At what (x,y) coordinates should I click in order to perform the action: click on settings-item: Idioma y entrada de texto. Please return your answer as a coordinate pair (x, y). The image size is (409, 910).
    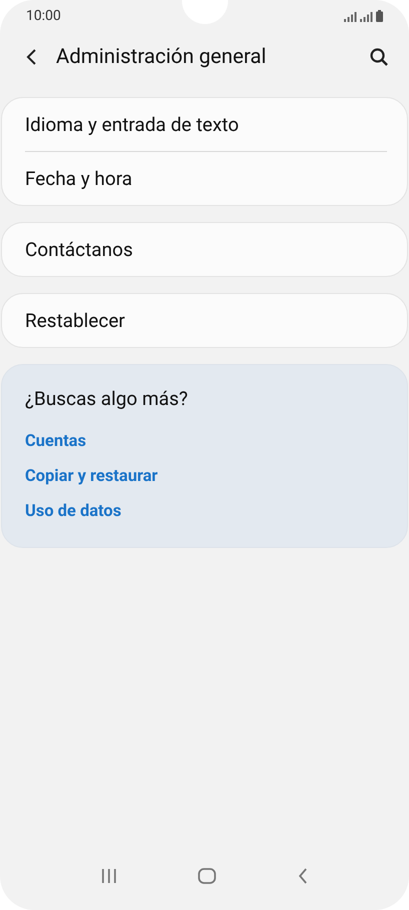
    Looking at the image, I should click on (204, 124).